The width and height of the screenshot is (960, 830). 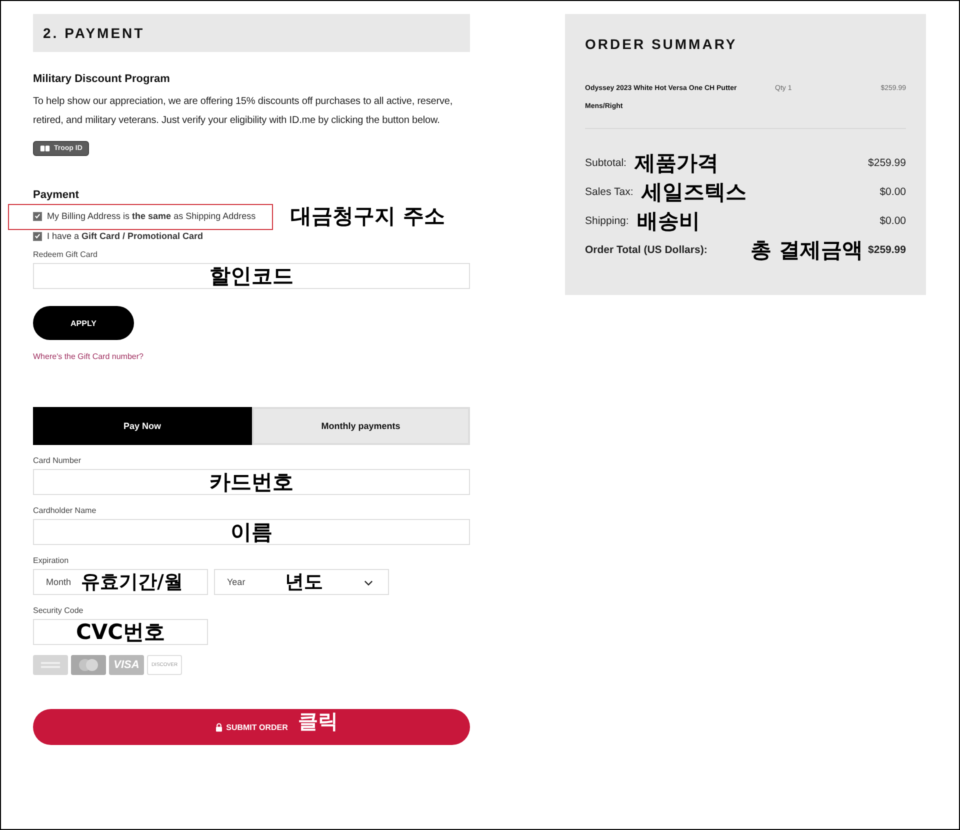 What do you see at coordinates (58, 610) in the screenshot?
I see `field-label: Security Code` at bounding box center [58, 610].